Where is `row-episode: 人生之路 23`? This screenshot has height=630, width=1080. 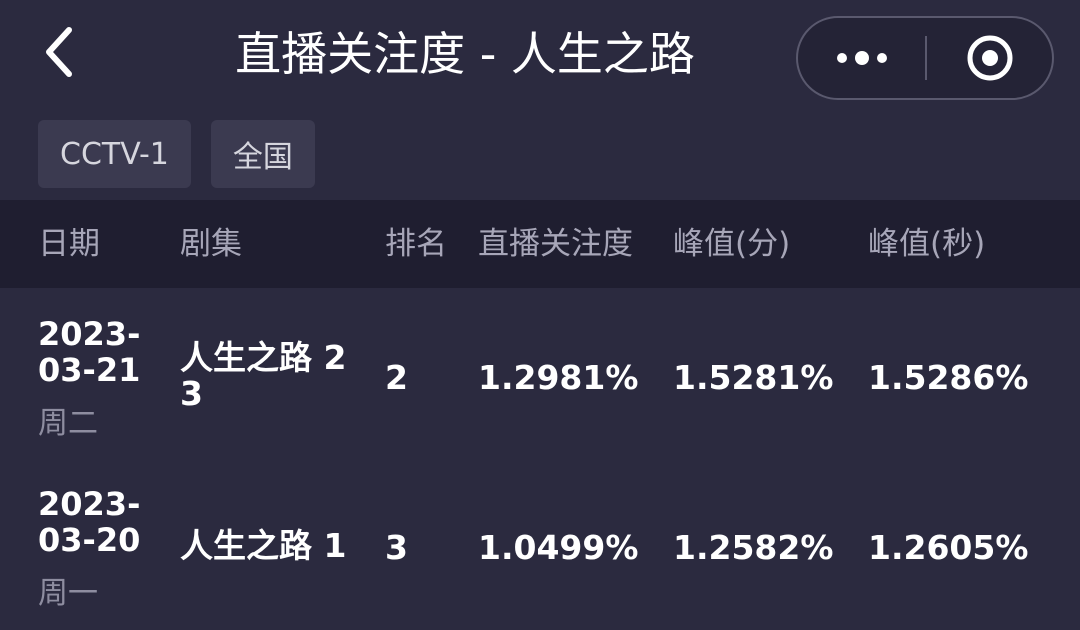 row-episode: 人生之路 23 is located at coordinates (263, 375).